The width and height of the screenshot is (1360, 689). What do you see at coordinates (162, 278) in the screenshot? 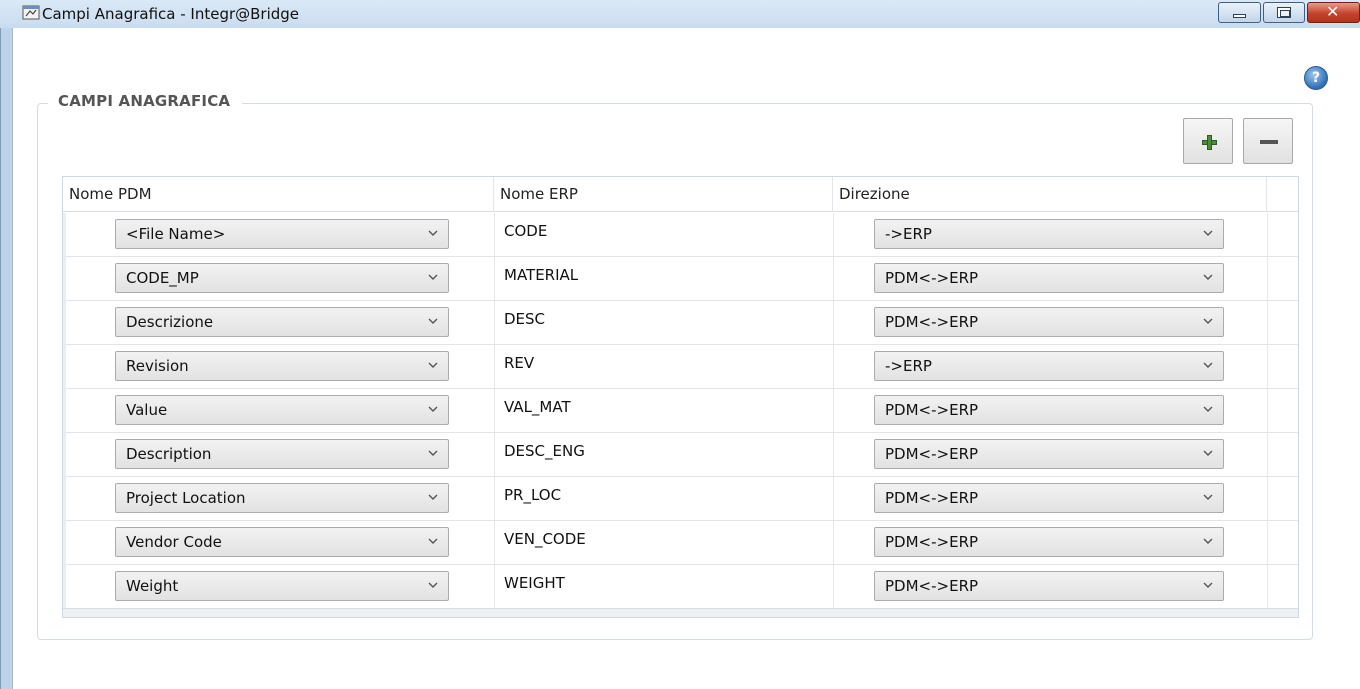
I see `pdm-field-value: CODE_MP` at bounding box center [162, 278].